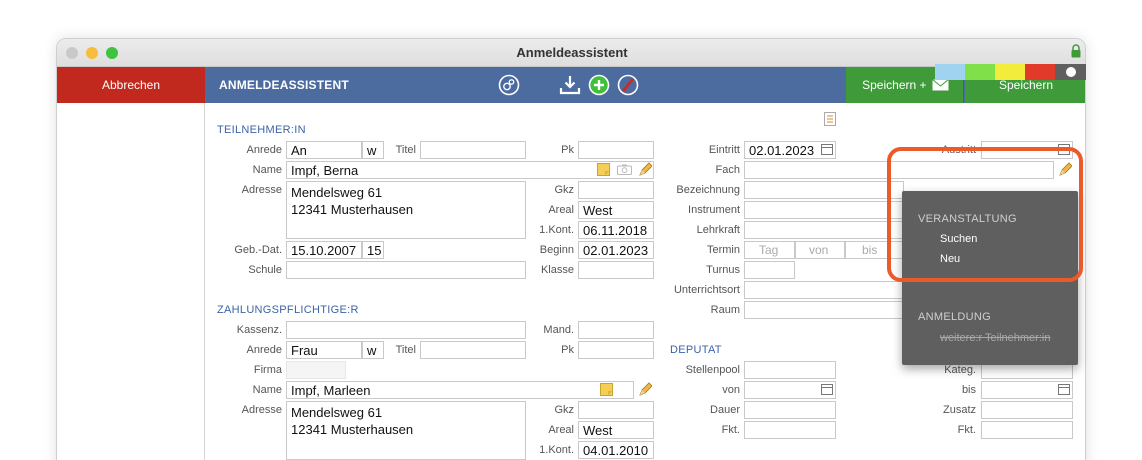  What do you see at coordinates (790, 410) in the screenshot?
I see `dauer-field` at bounding box center [790, 410].